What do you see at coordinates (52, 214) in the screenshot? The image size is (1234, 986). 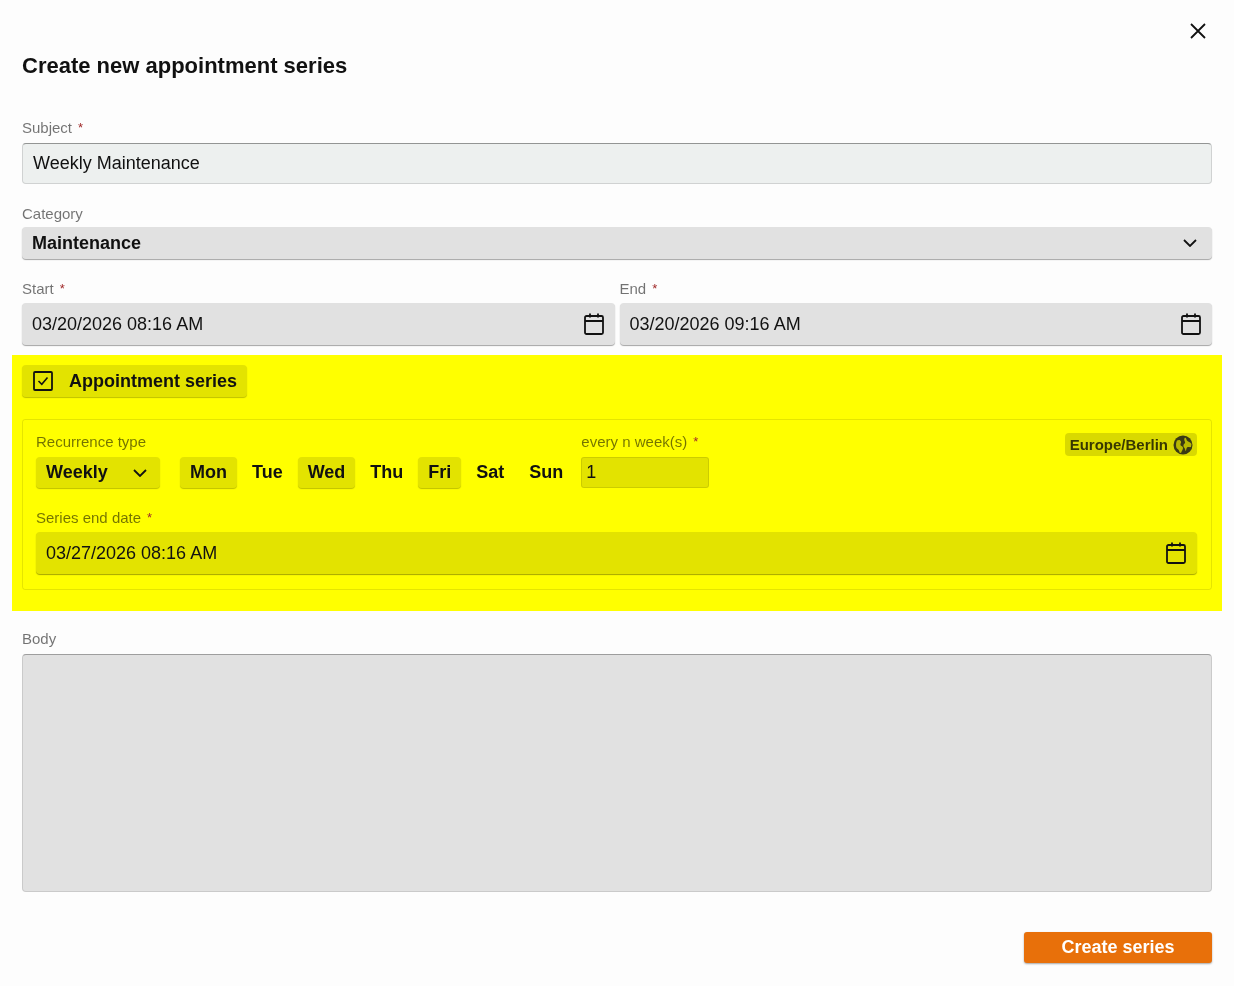 I see `field-label: Category` at bounding box center [52, 214].